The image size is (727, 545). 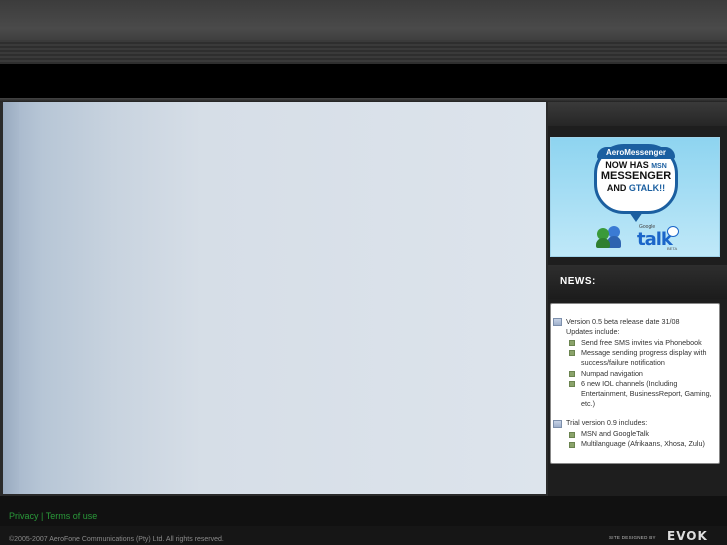 I want to click on promo-line-3-prefix: AND, so click(x=616, y=188).